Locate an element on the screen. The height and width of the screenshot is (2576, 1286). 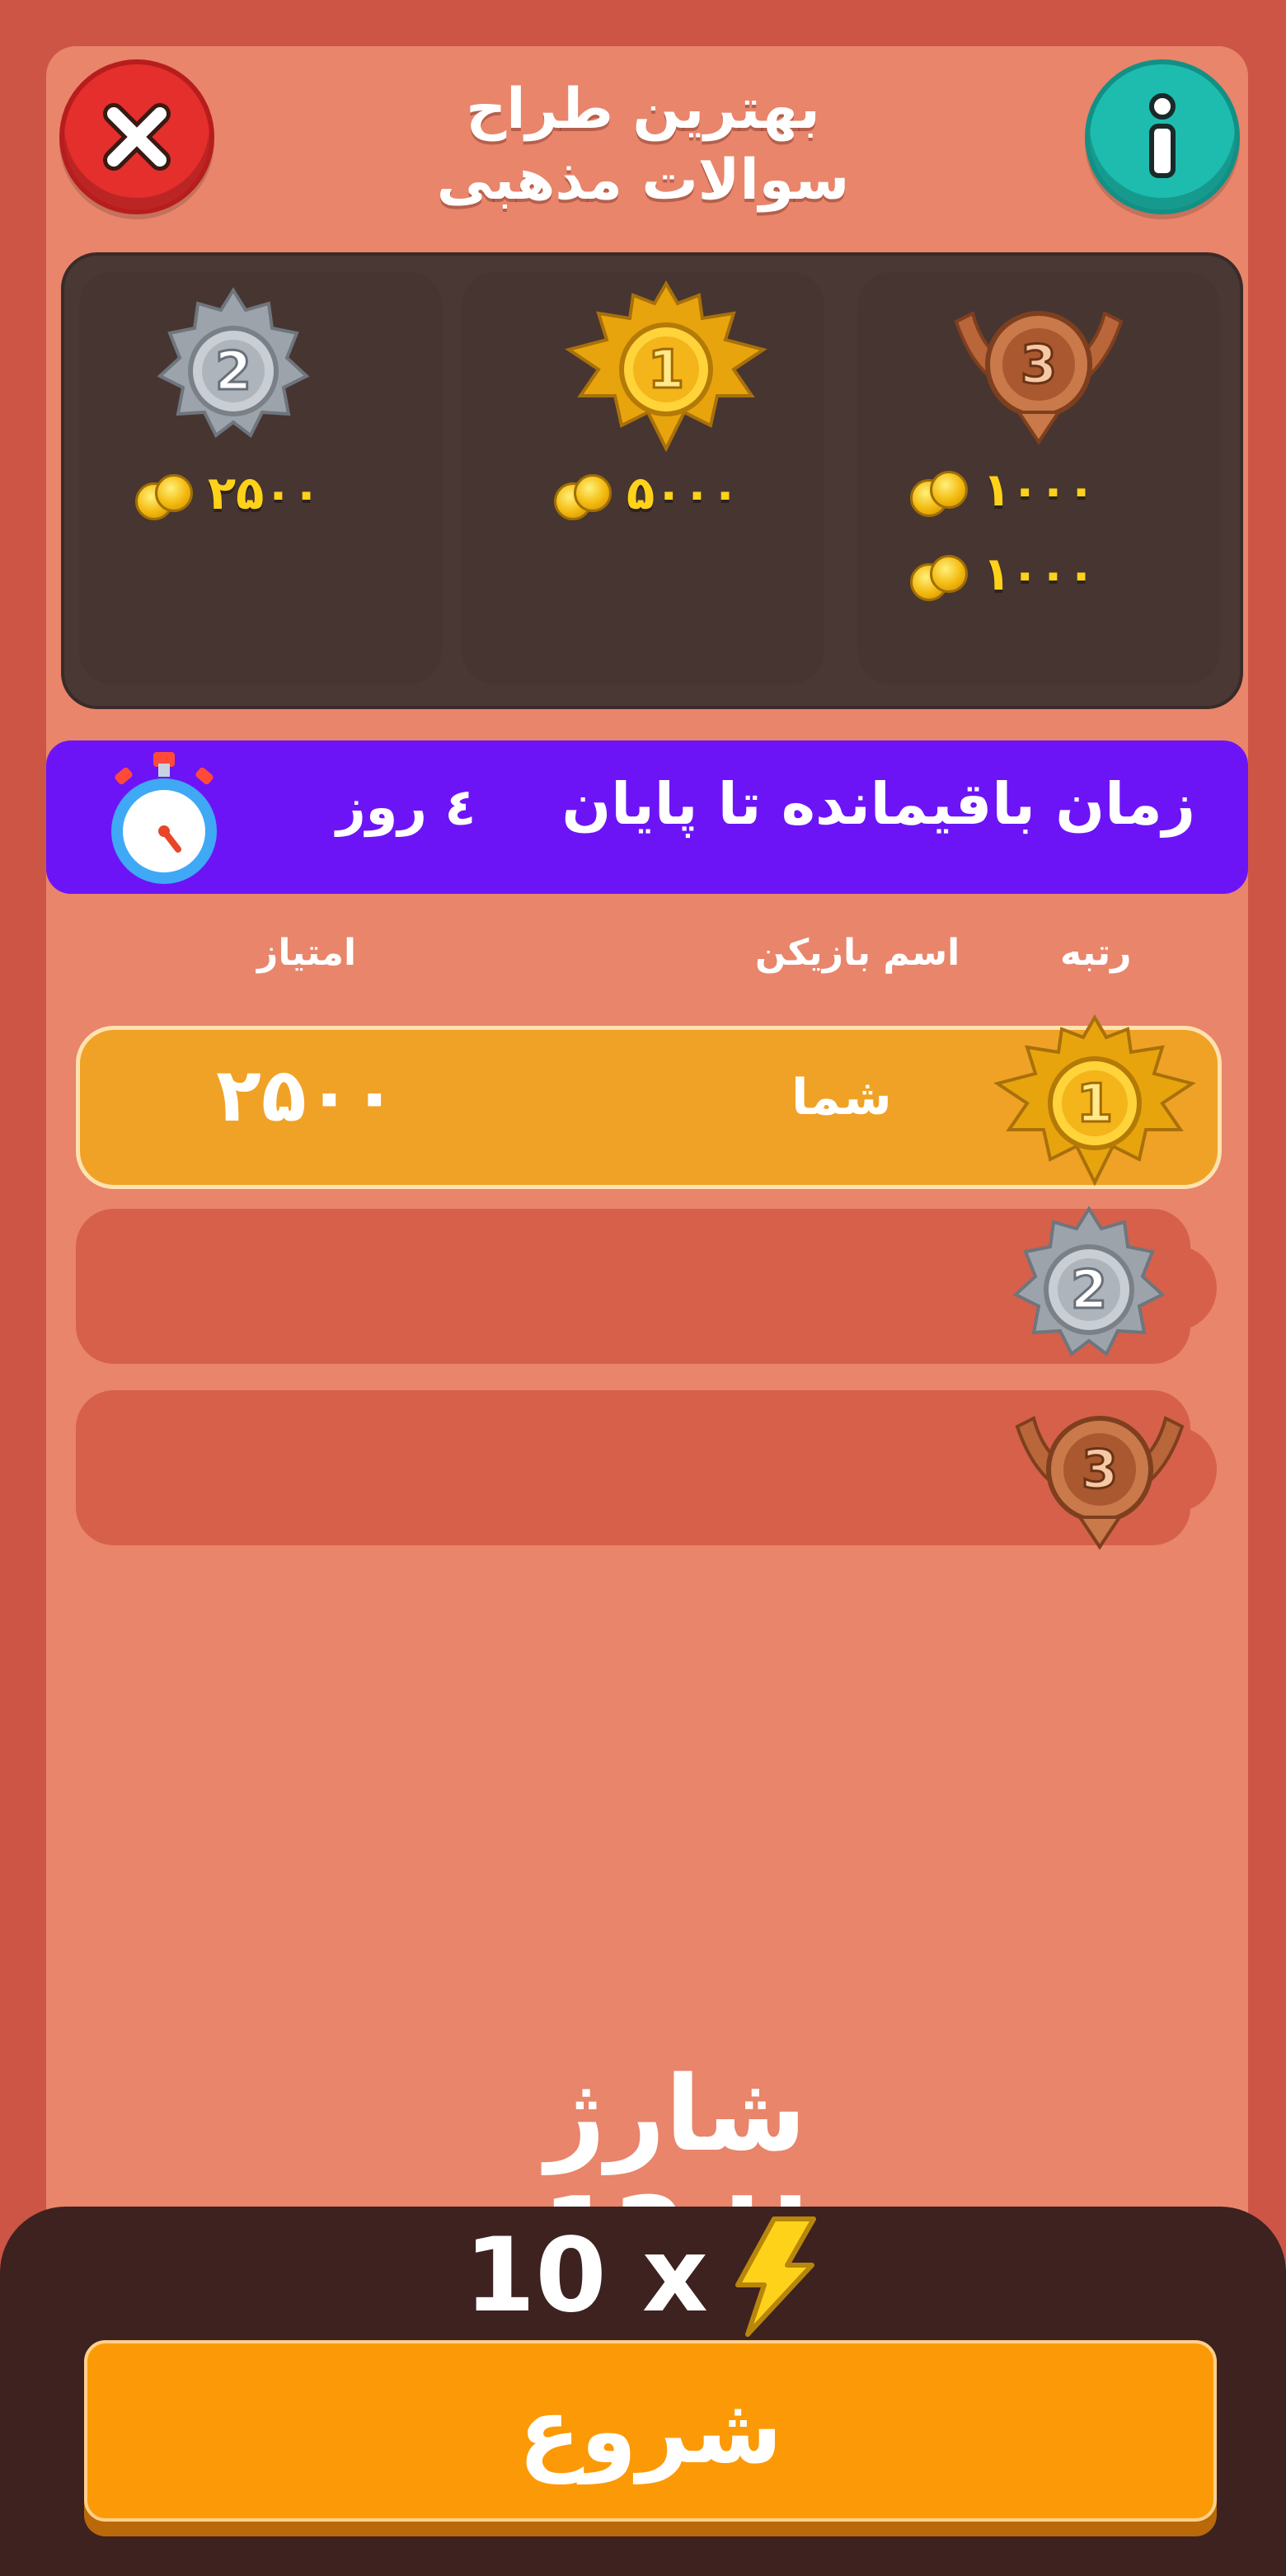
second-prize-amount: ۲۵۰۰ is located at coordinates (264, 493).